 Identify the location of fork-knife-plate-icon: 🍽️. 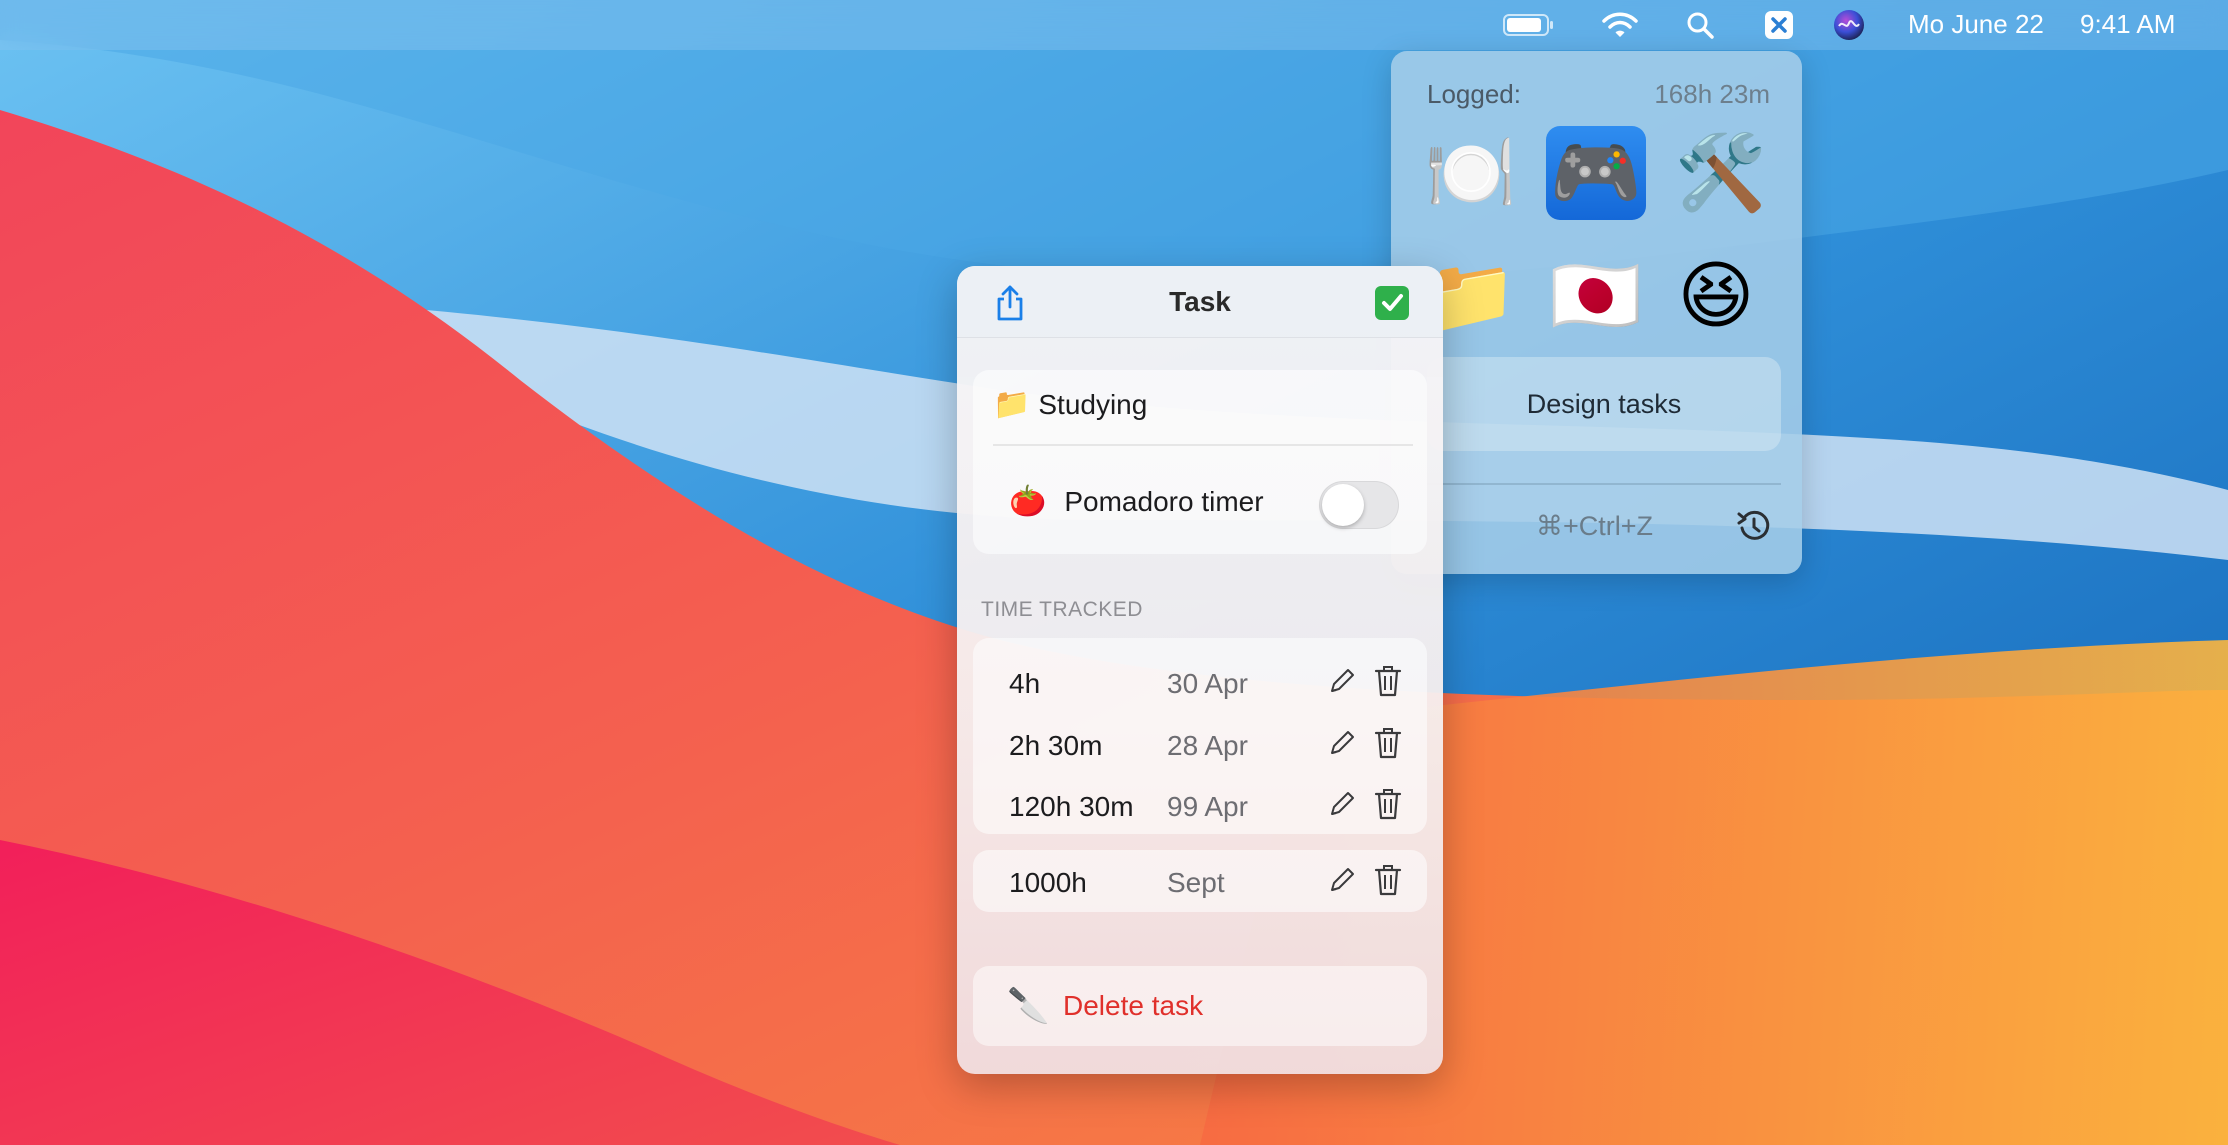
(1471, 173).